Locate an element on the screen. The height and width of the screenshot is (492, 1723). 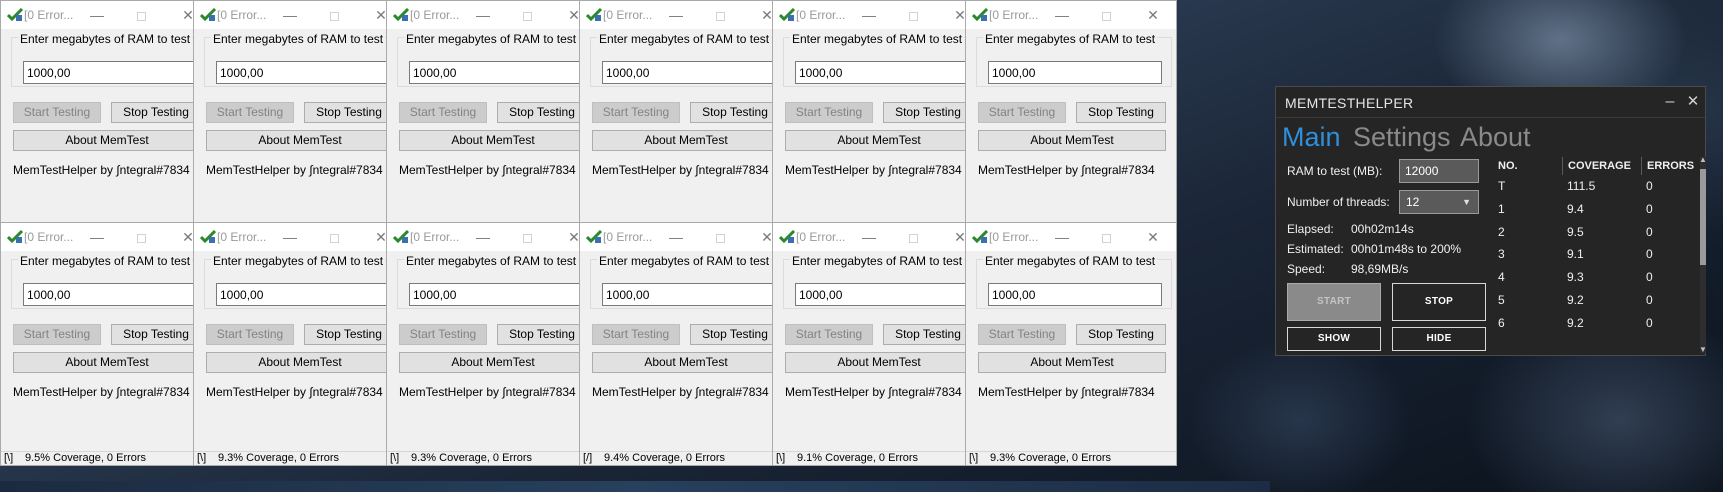
tab-main: Main is located at coordinates (1311, 137).